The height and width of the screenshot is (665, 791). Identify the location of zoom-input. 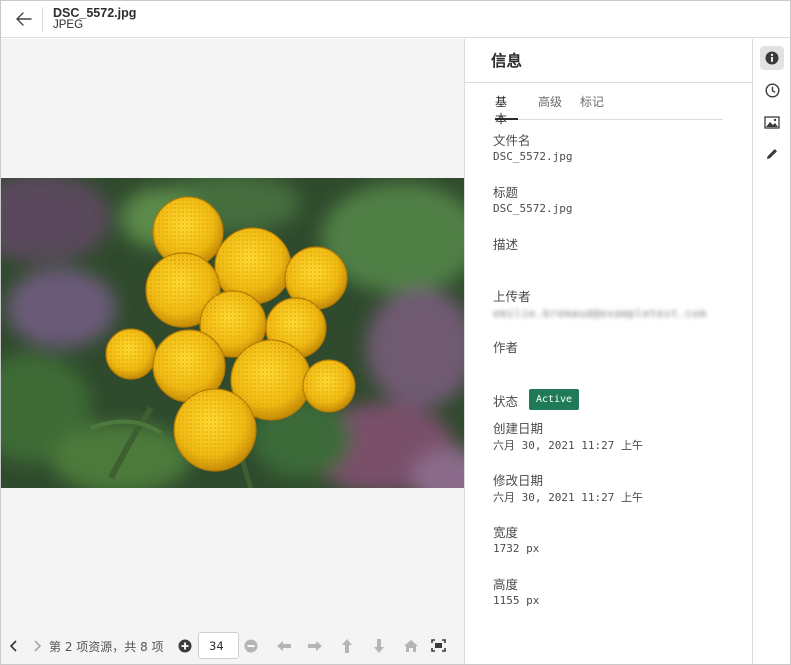
(218, 645).